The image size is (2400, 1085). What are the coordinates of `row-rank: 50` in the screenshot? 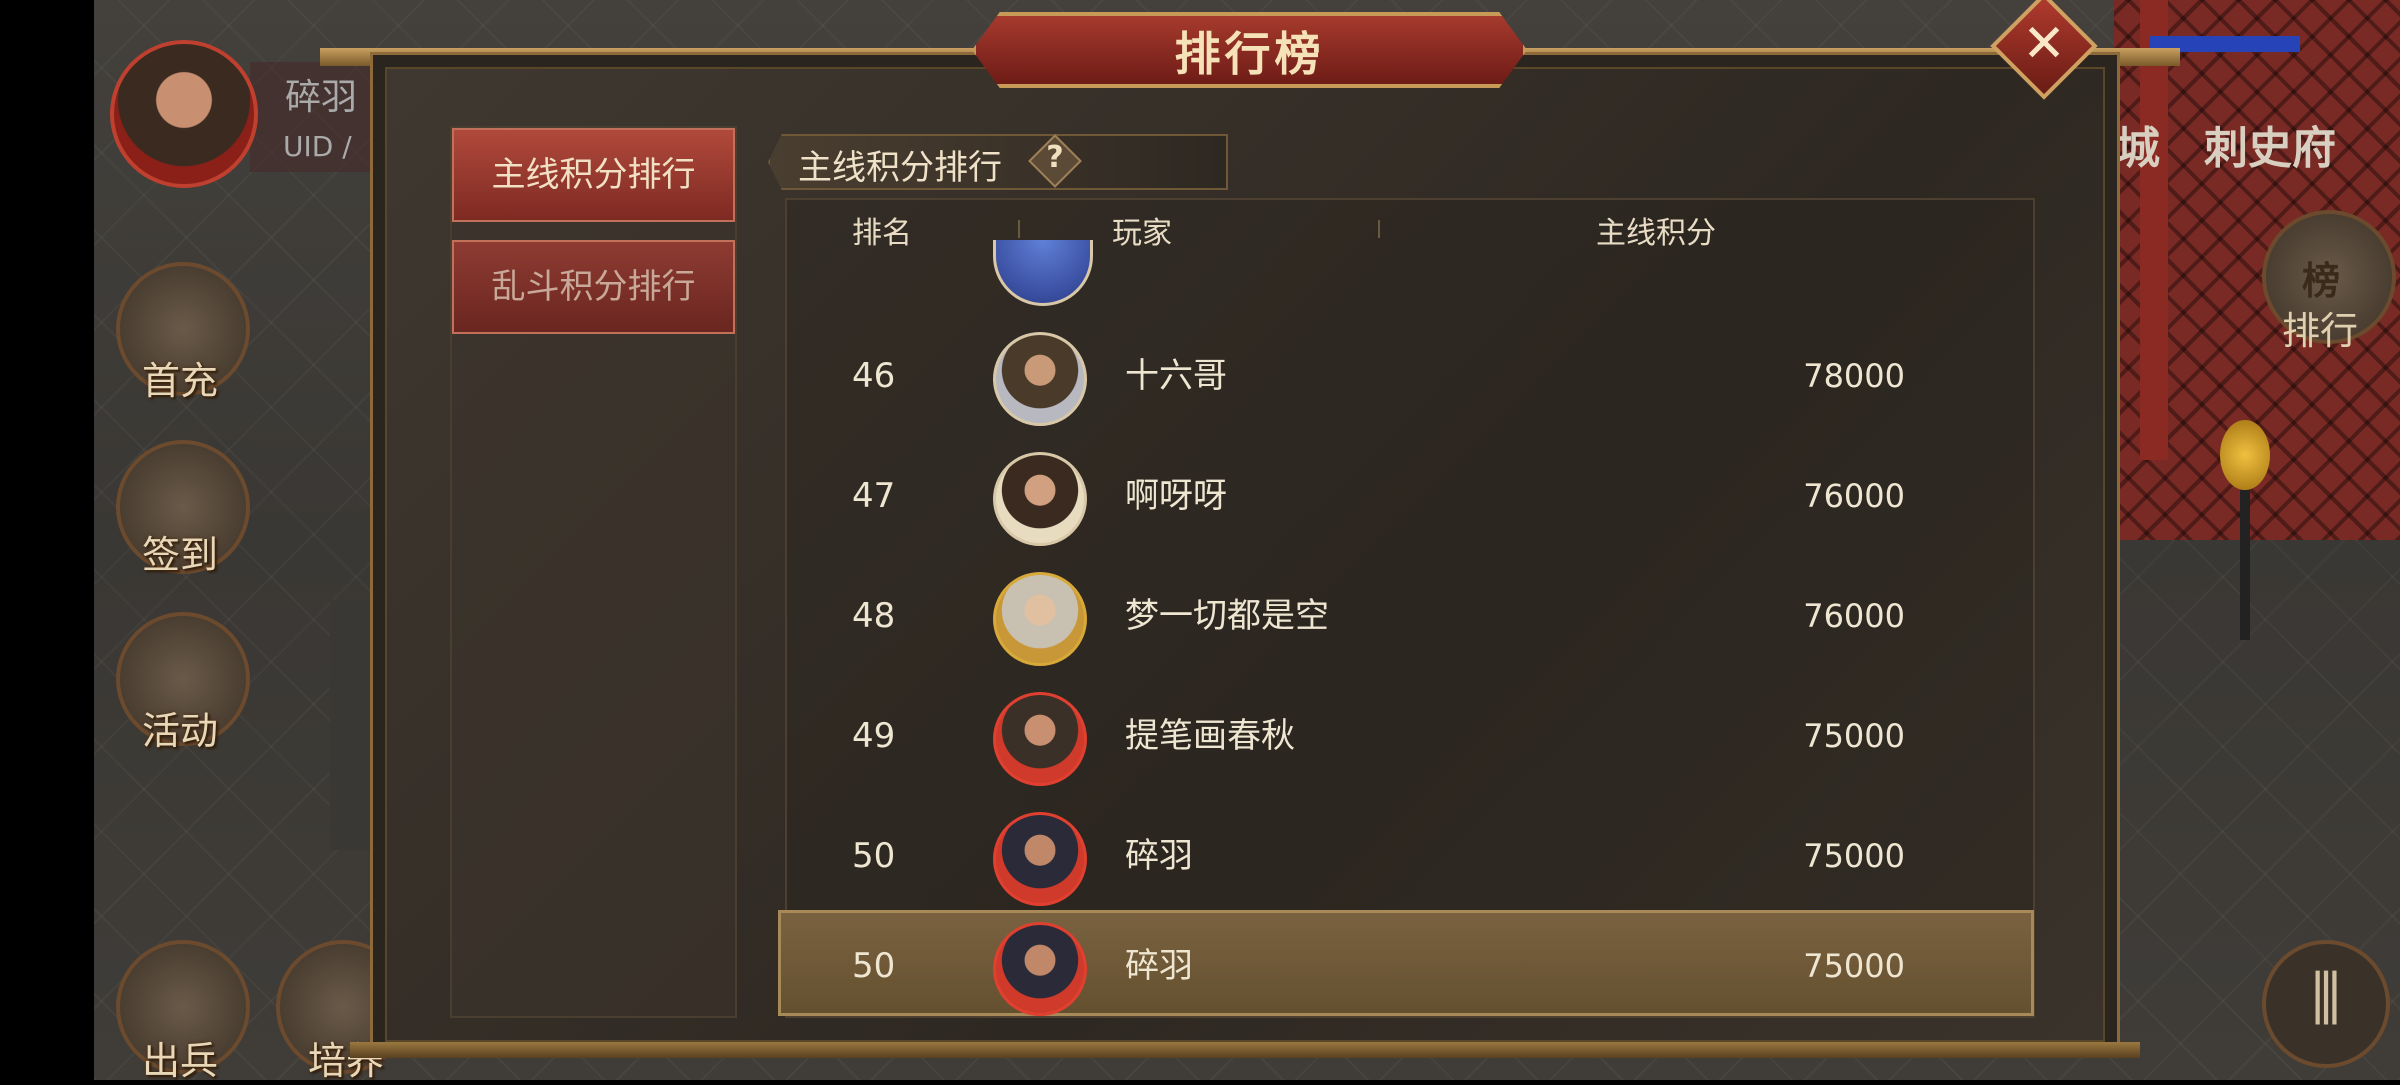 It's located at (874, 856).